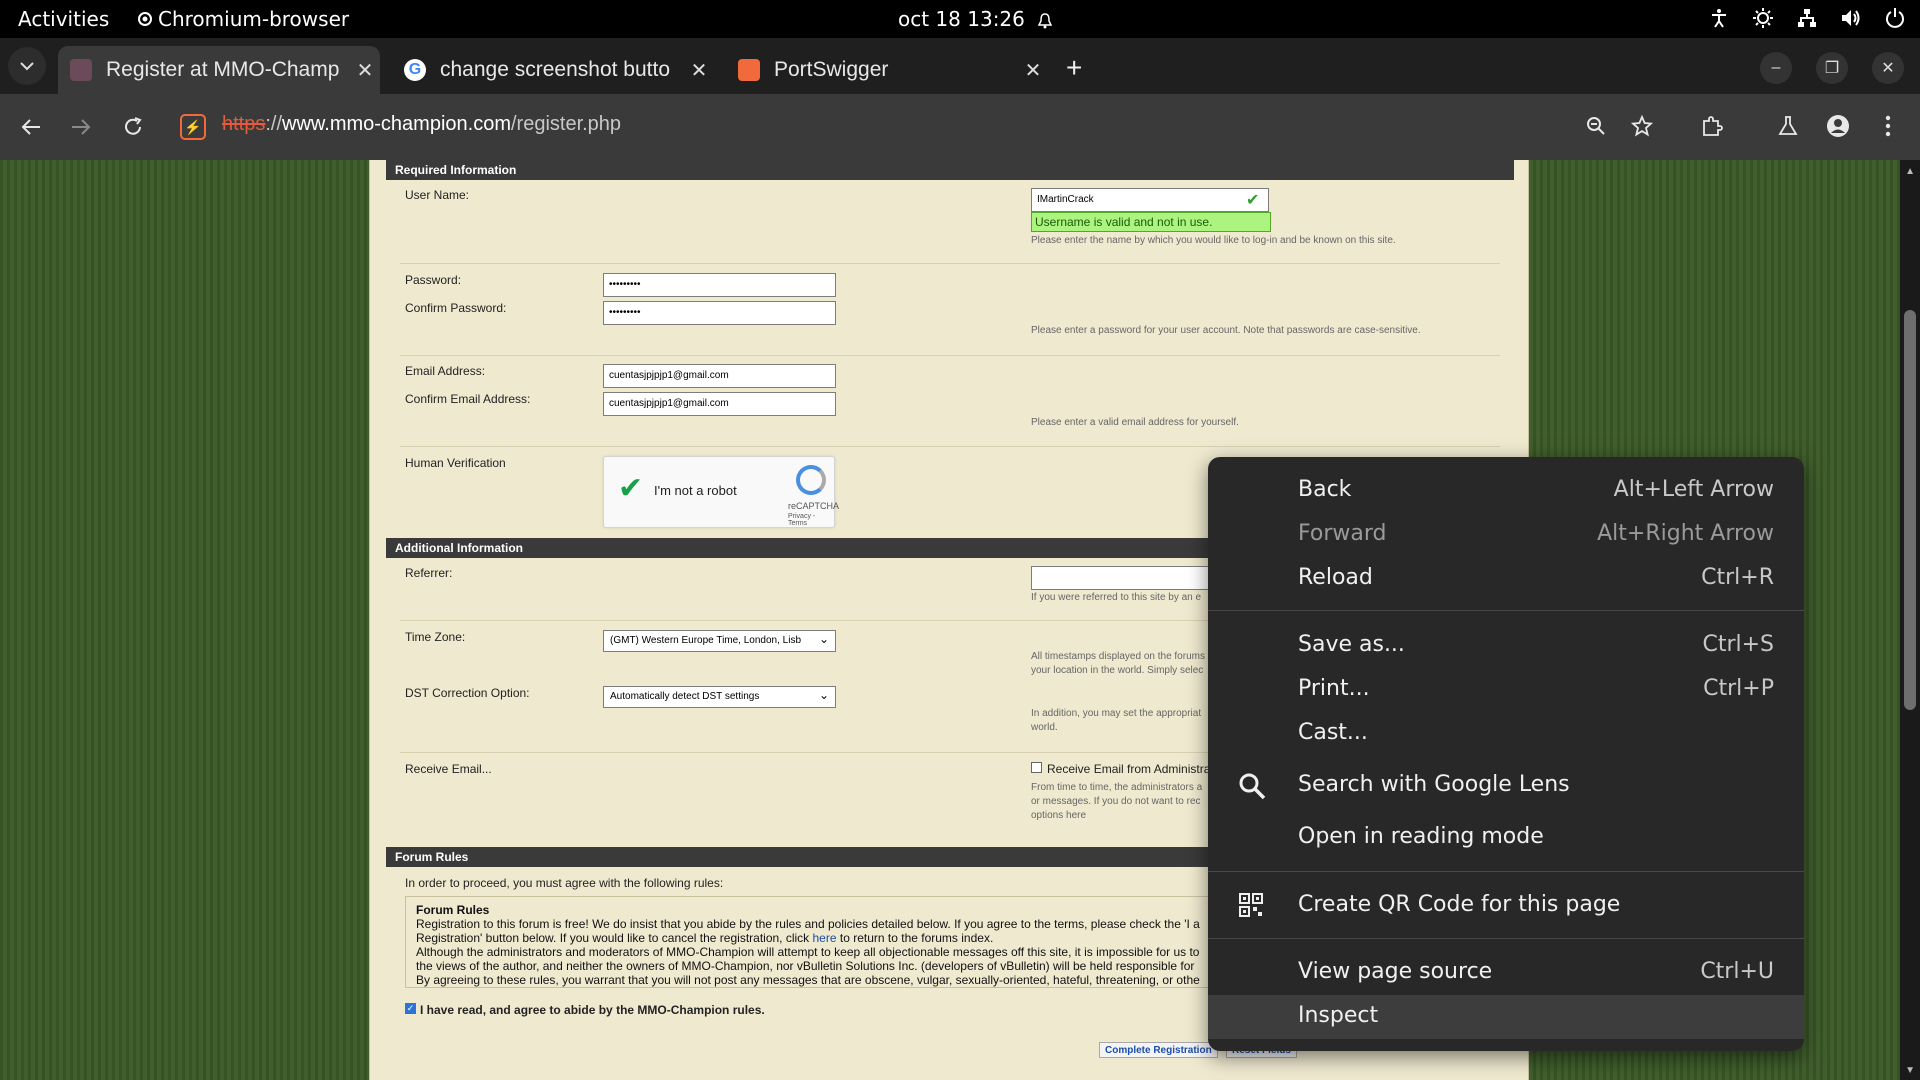 Image resolution: width=1920 pixels, height=1080 pixels. What do you see at coordinates (719, 376) in the screenshot?
I see `email-input: cuentasjpjpjp1@gmail.com` at bounding box center [719, 376].